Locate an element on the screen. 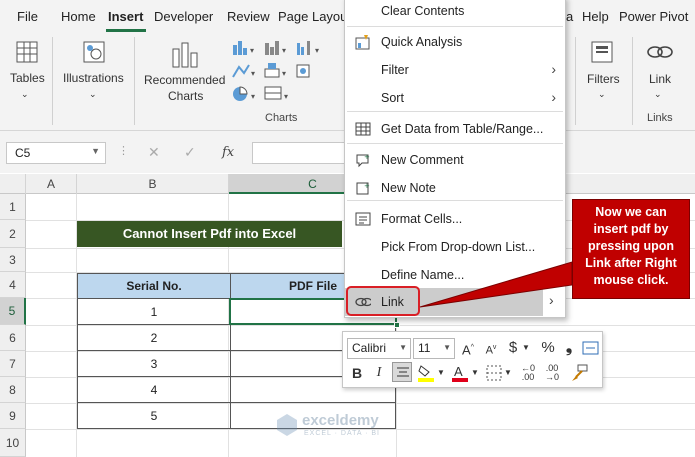 This screenshot has height=457, width=695. font-size-select: 11 ▼ is located at coordinates (434, 348).